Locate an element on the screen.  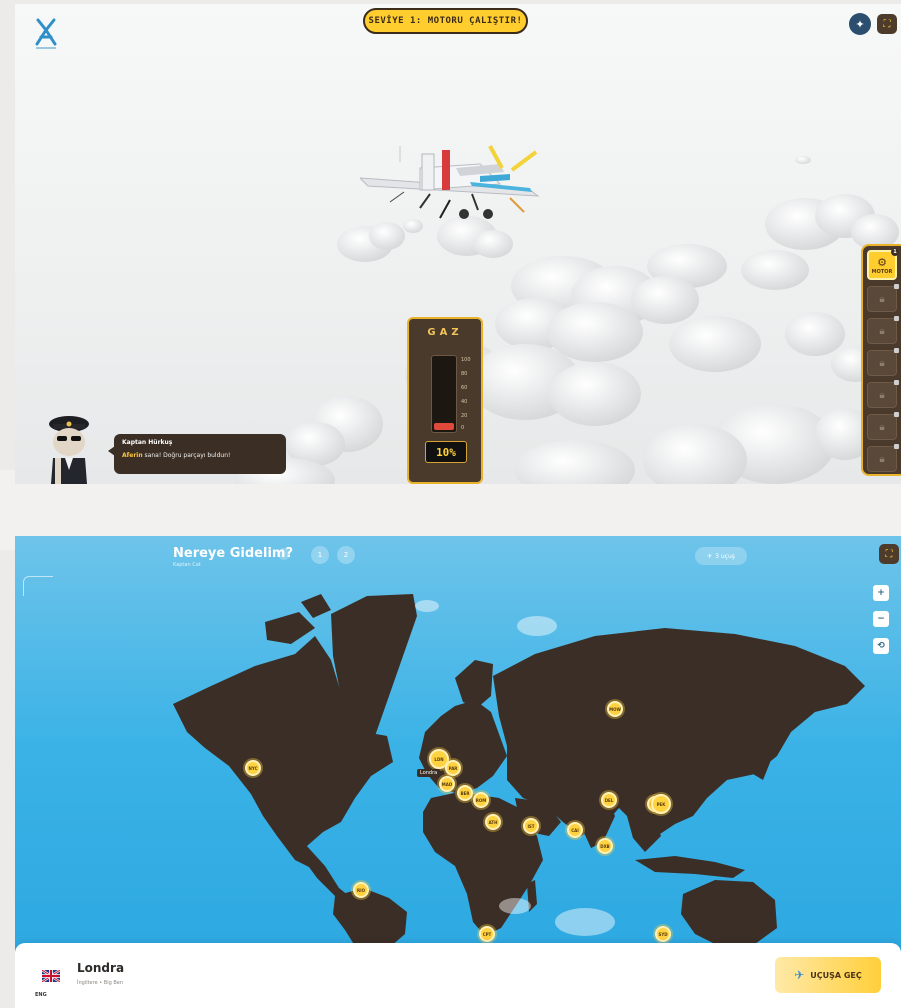
parts-rail: ⚙ MOTOR 1 🔒︎ 🔒︎ 🔒︎ 🔒︎ 🔒︎ 🔒︎ is located at coordinates (881, 360).